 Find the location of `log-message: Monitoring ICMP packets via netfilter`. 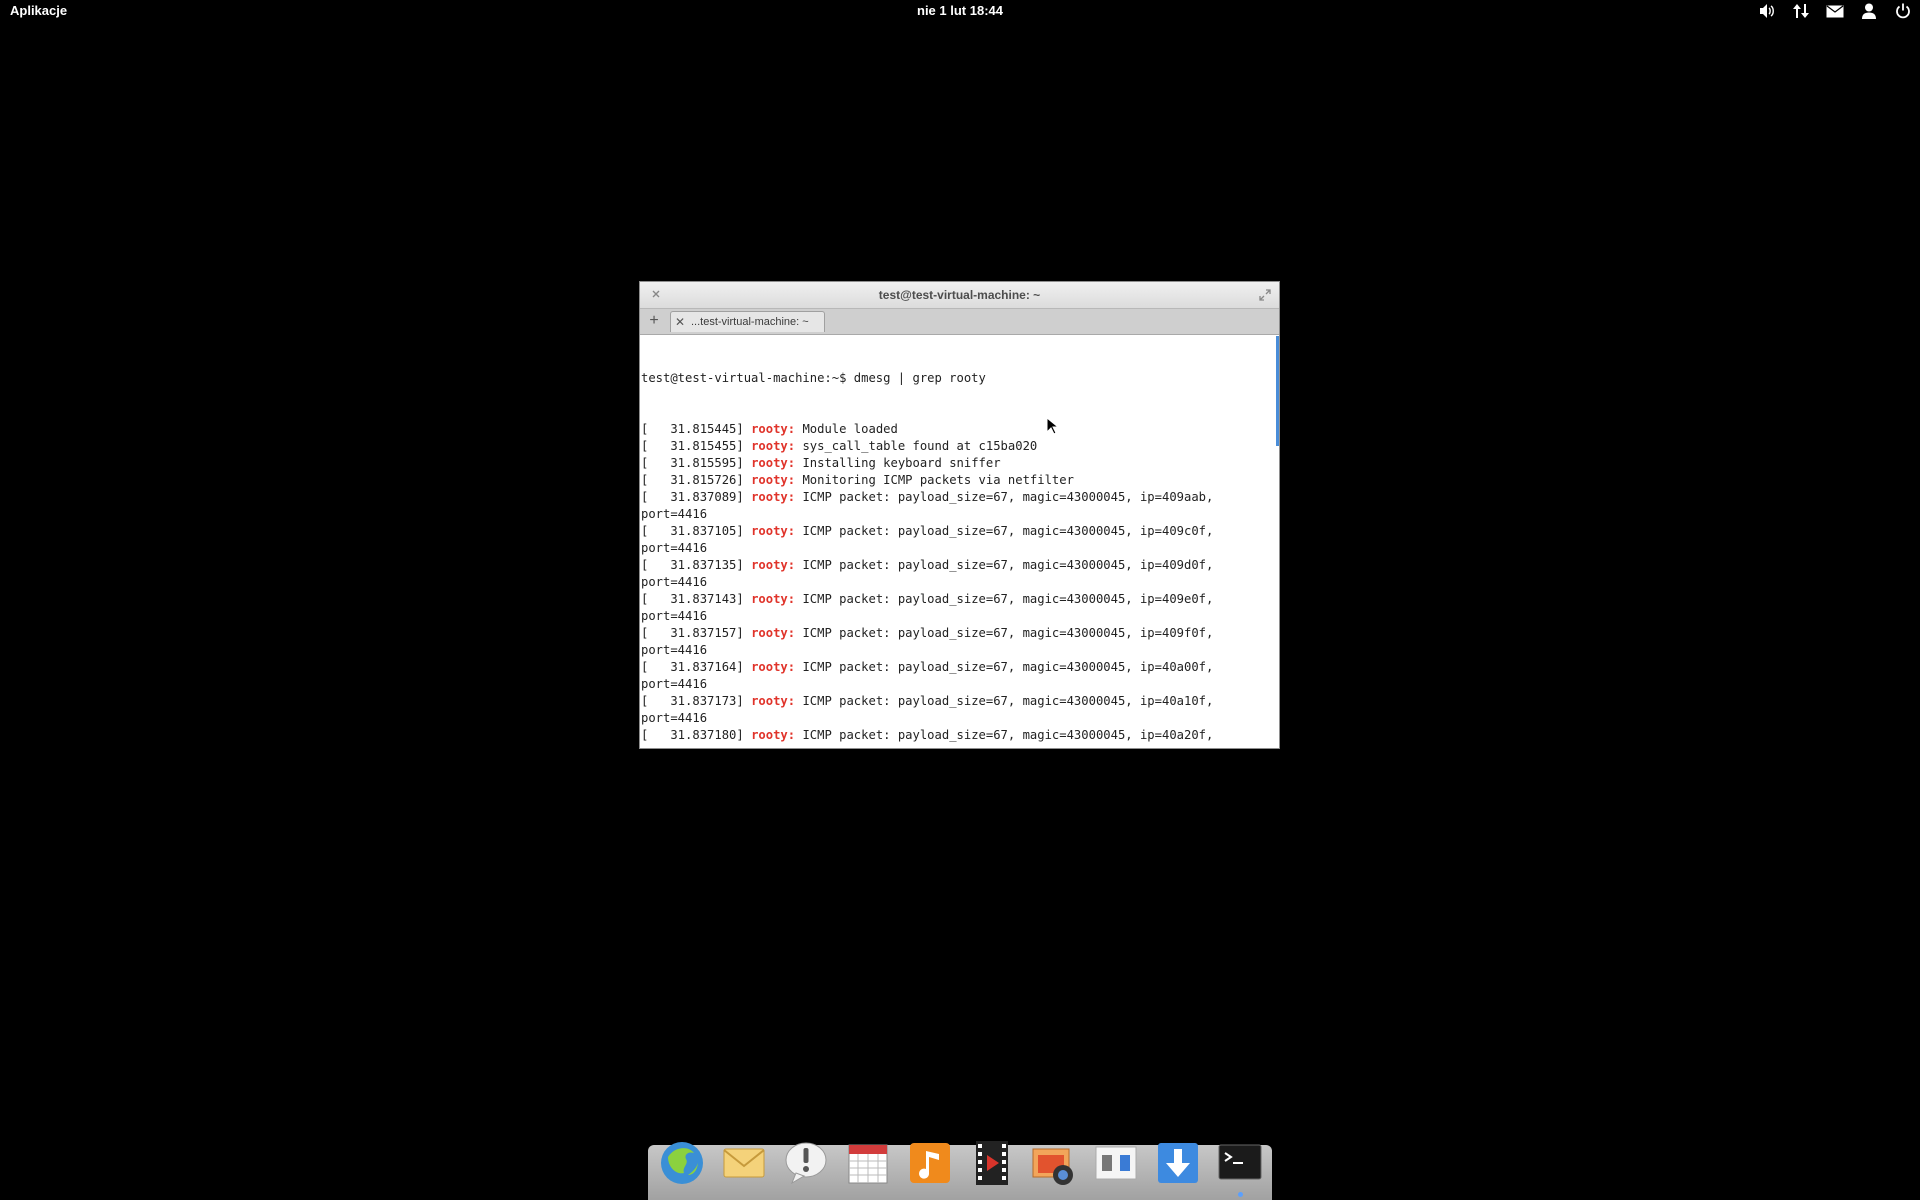

log-message: Monitoring ICMP packets via netfilter is located at coordinates (934, 480).